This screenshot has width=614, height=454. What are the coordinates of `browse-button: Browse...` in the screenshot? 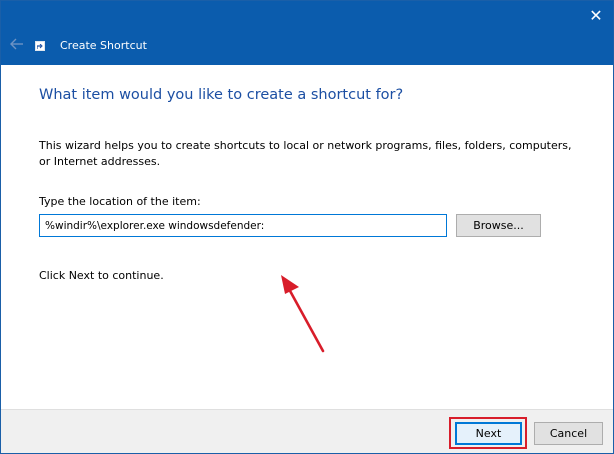 It's located at (498, 225).